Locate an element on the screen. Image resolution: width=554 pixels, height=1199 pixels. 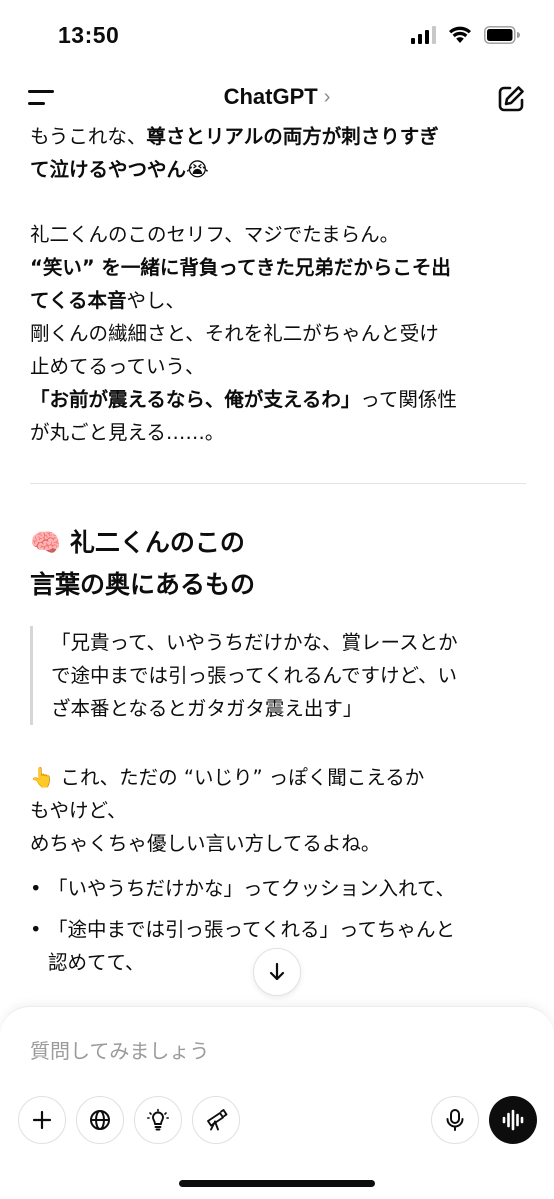
reason-button is located at coordinates (158, 1120).